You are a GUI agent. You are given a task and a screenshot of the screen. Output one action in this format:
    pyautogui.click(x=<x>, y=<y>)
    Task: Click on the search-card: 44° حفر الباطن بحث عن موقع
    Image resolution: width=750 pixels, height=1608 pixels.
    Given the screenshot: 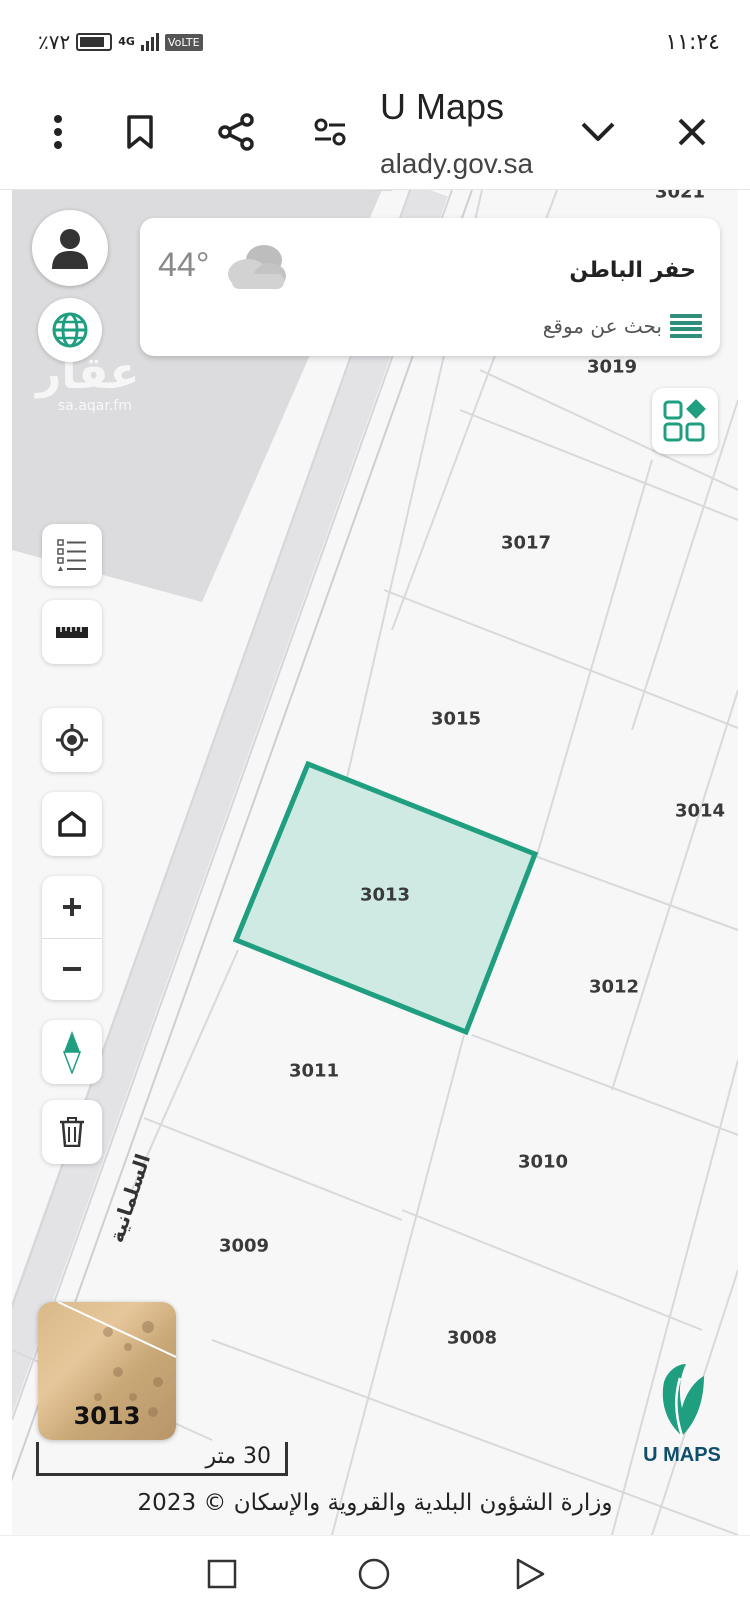 What is the action you would take?
    pyautogui.click(x=430, y=287)
    